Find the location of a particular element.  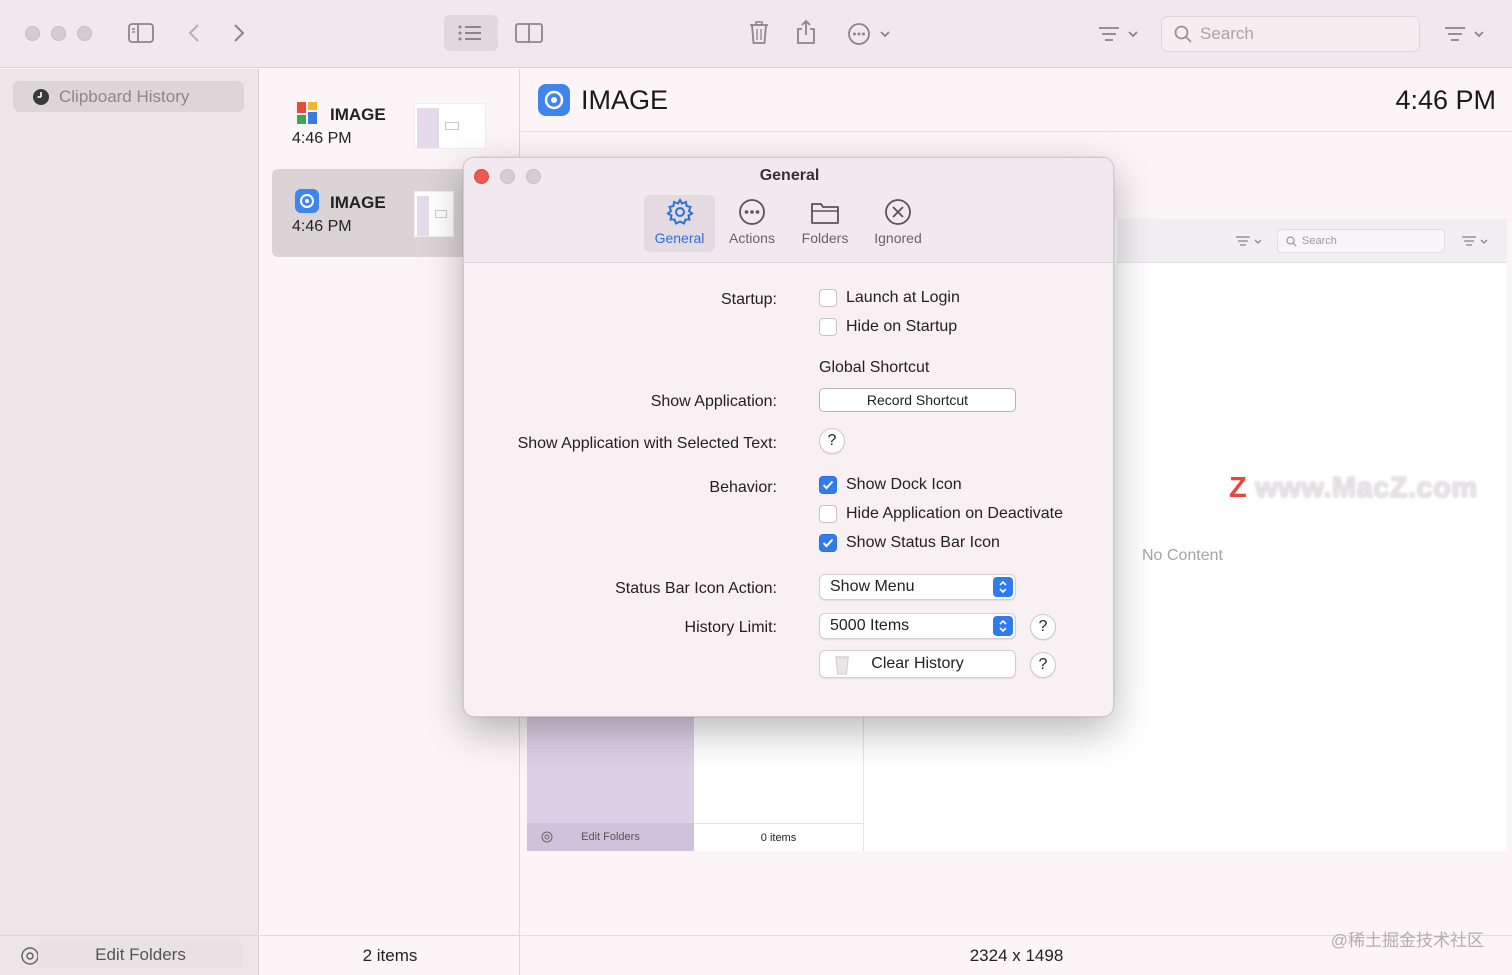

window-zoom-button is located at coordinates (84, 33).